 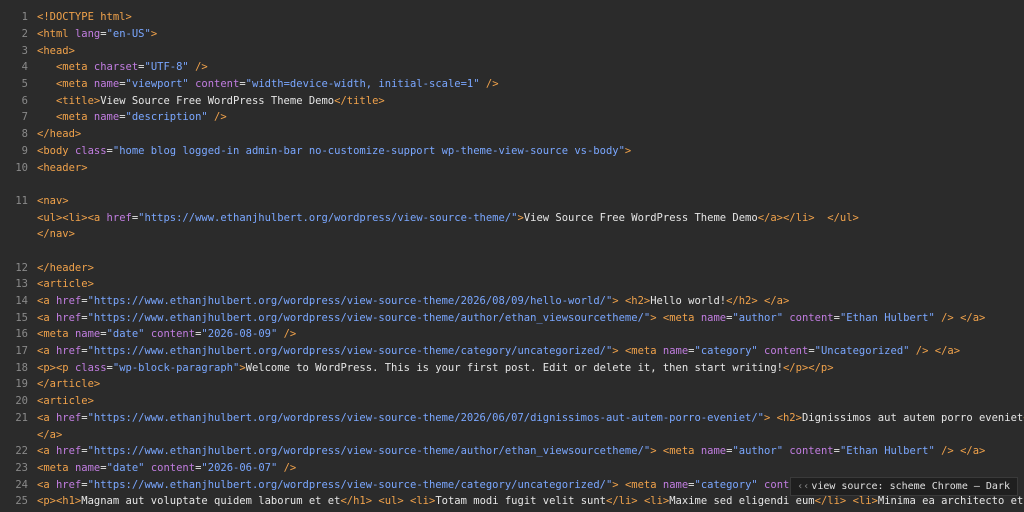 I want to click on source-line: 3 <head>, so click(x=512, y=50).